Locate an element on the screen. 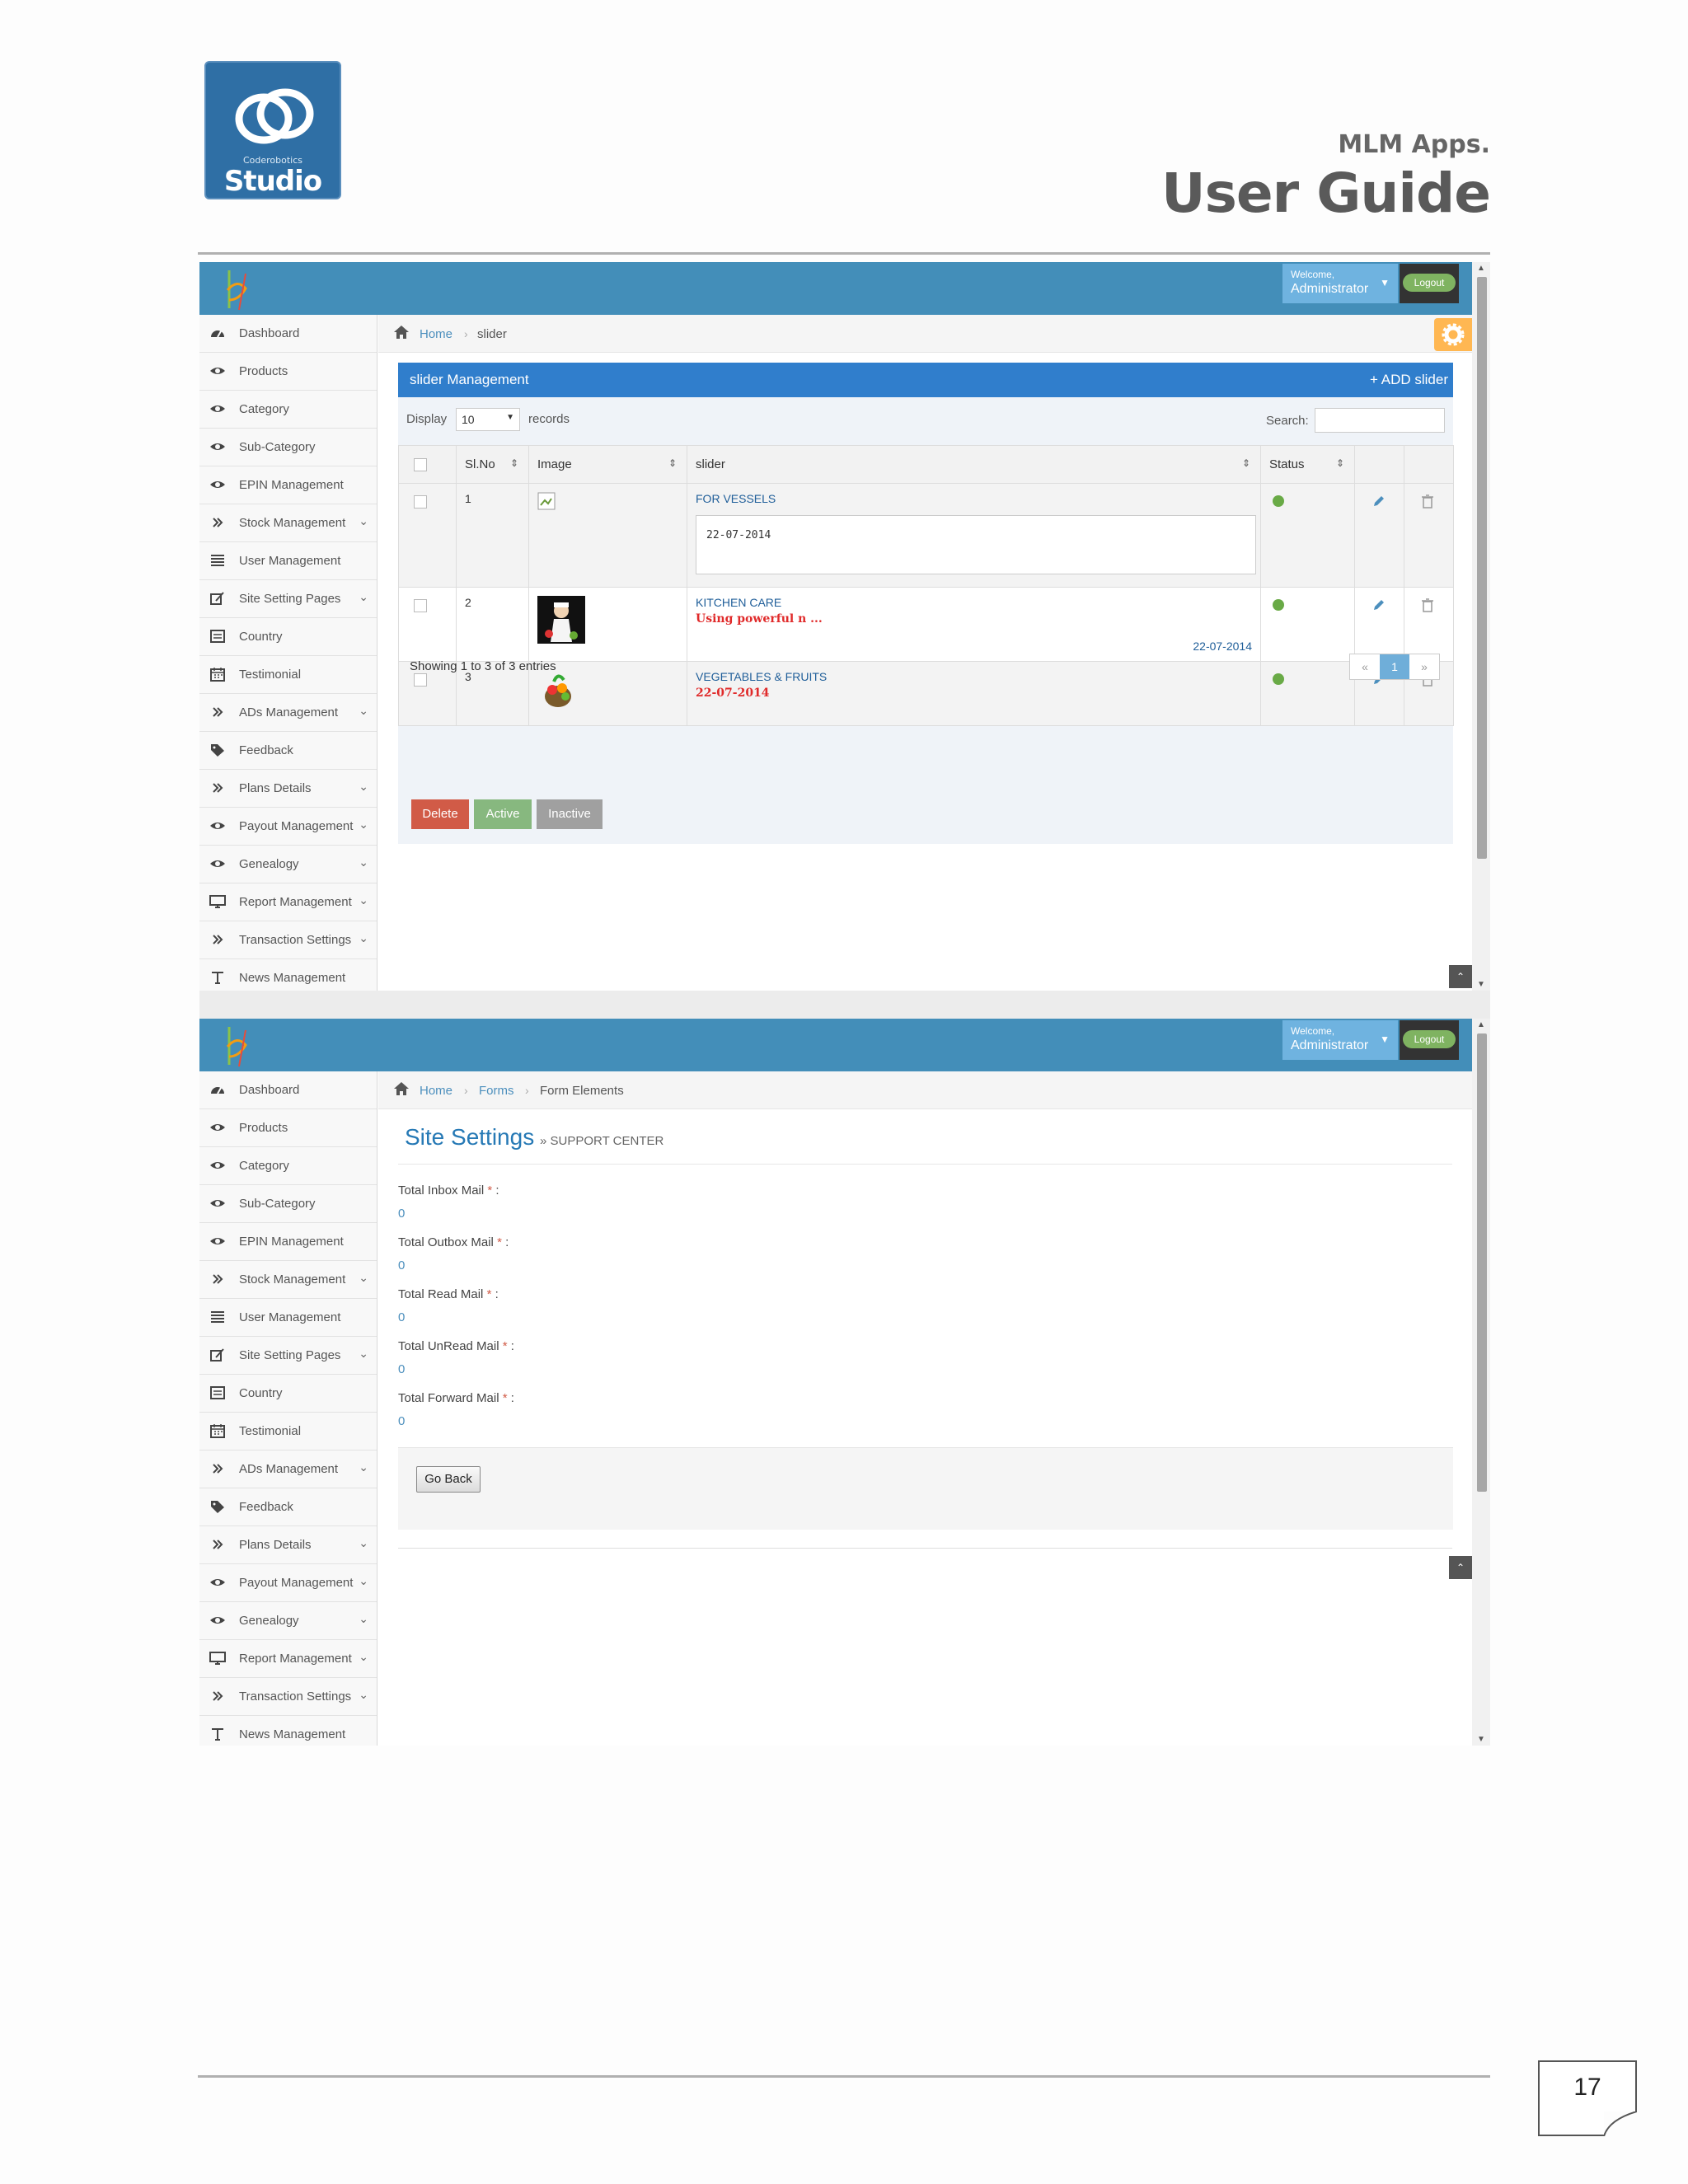 The image size is (1688, 2184). sidebar-item-label: Stock Management is located at coordinates (293, 1279).